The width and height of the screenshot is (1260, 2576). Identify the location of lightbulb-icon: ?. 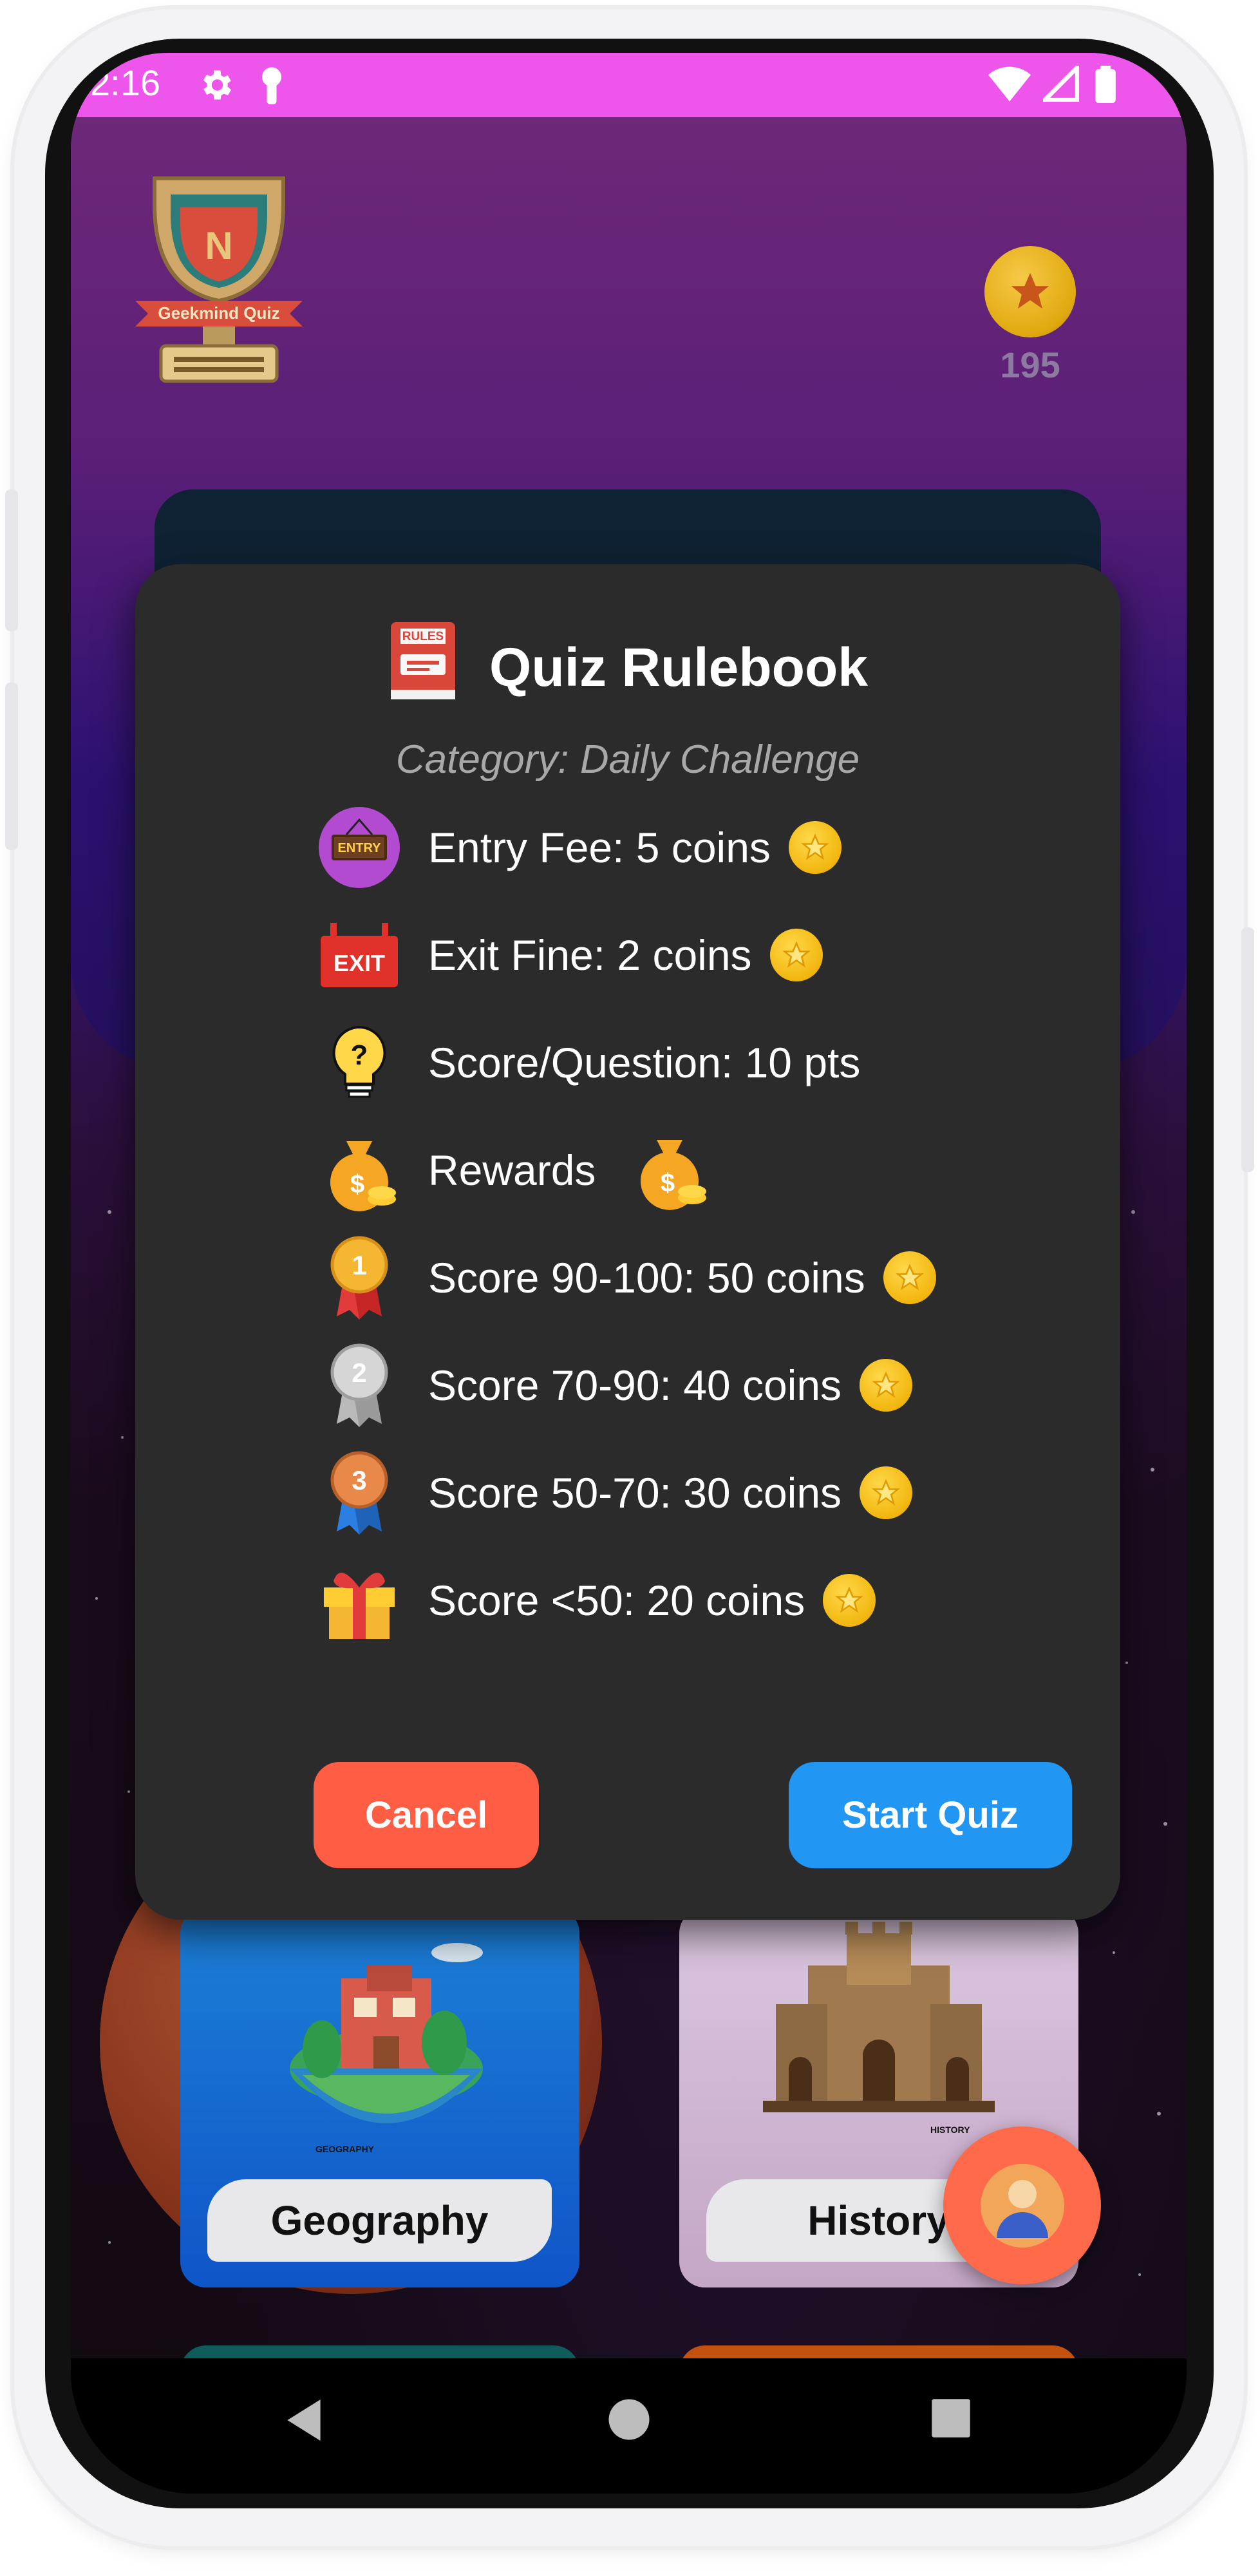
(358, 1062).